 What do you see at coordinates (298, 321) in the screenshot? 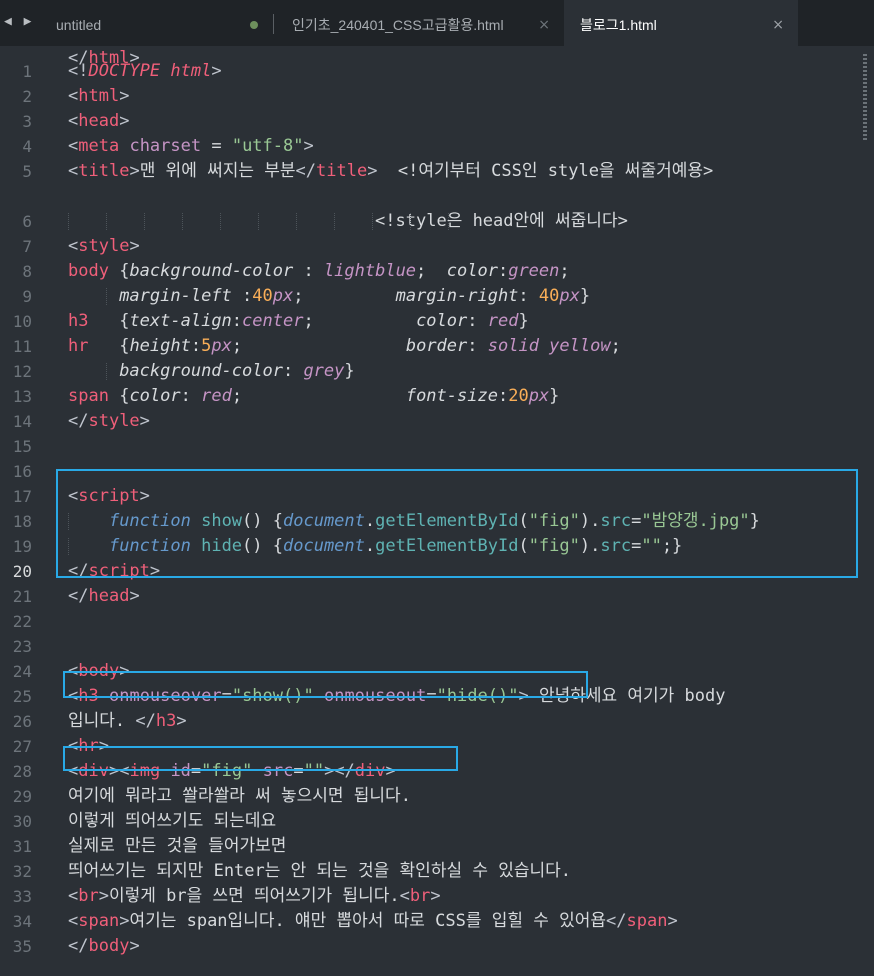
I see `code-text: h3 {text-align:center; color: red}` at bounding box center [298, 321].